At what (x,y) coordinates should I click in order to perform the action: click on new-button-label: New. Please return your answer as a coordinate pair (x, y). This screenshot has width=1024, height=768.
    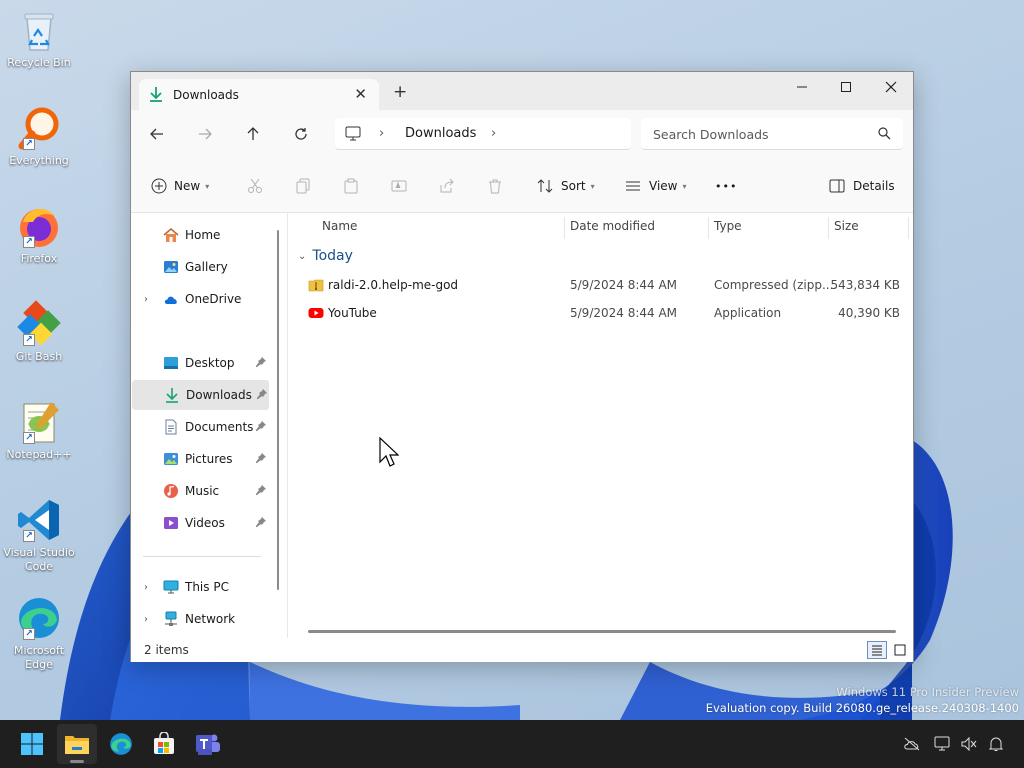
    Looking at the image, I should click on (187, 186).